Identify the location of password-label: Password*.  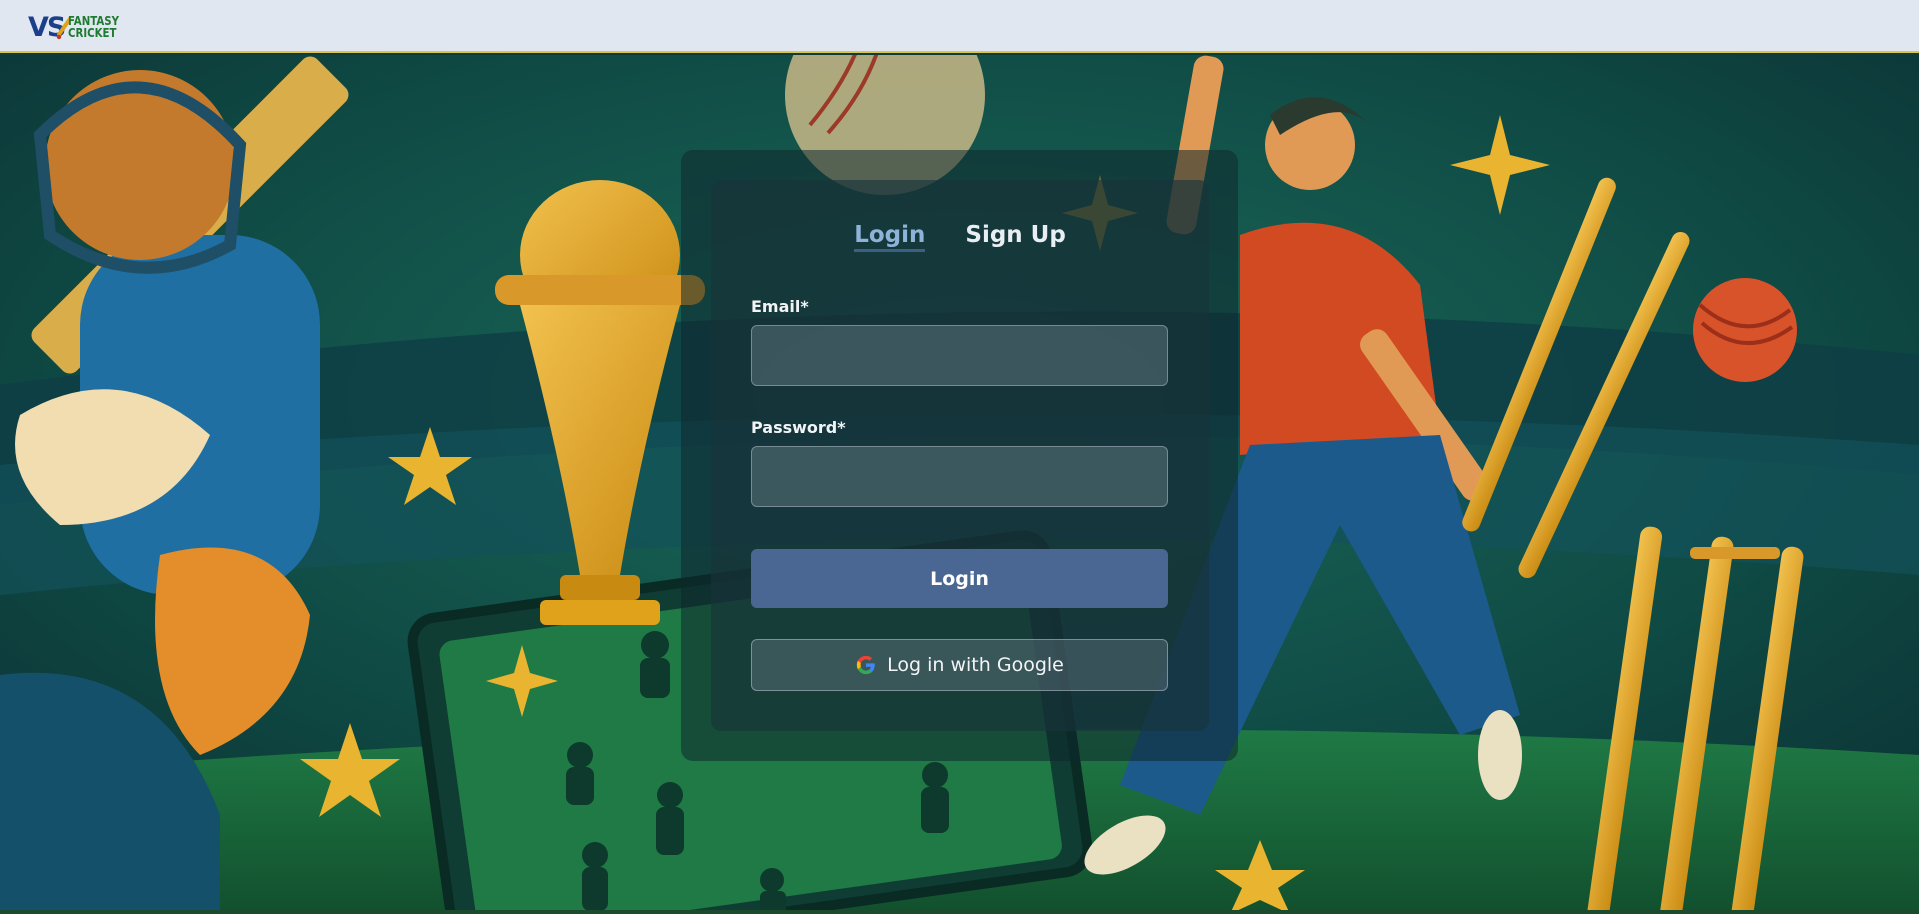
(798, 427).